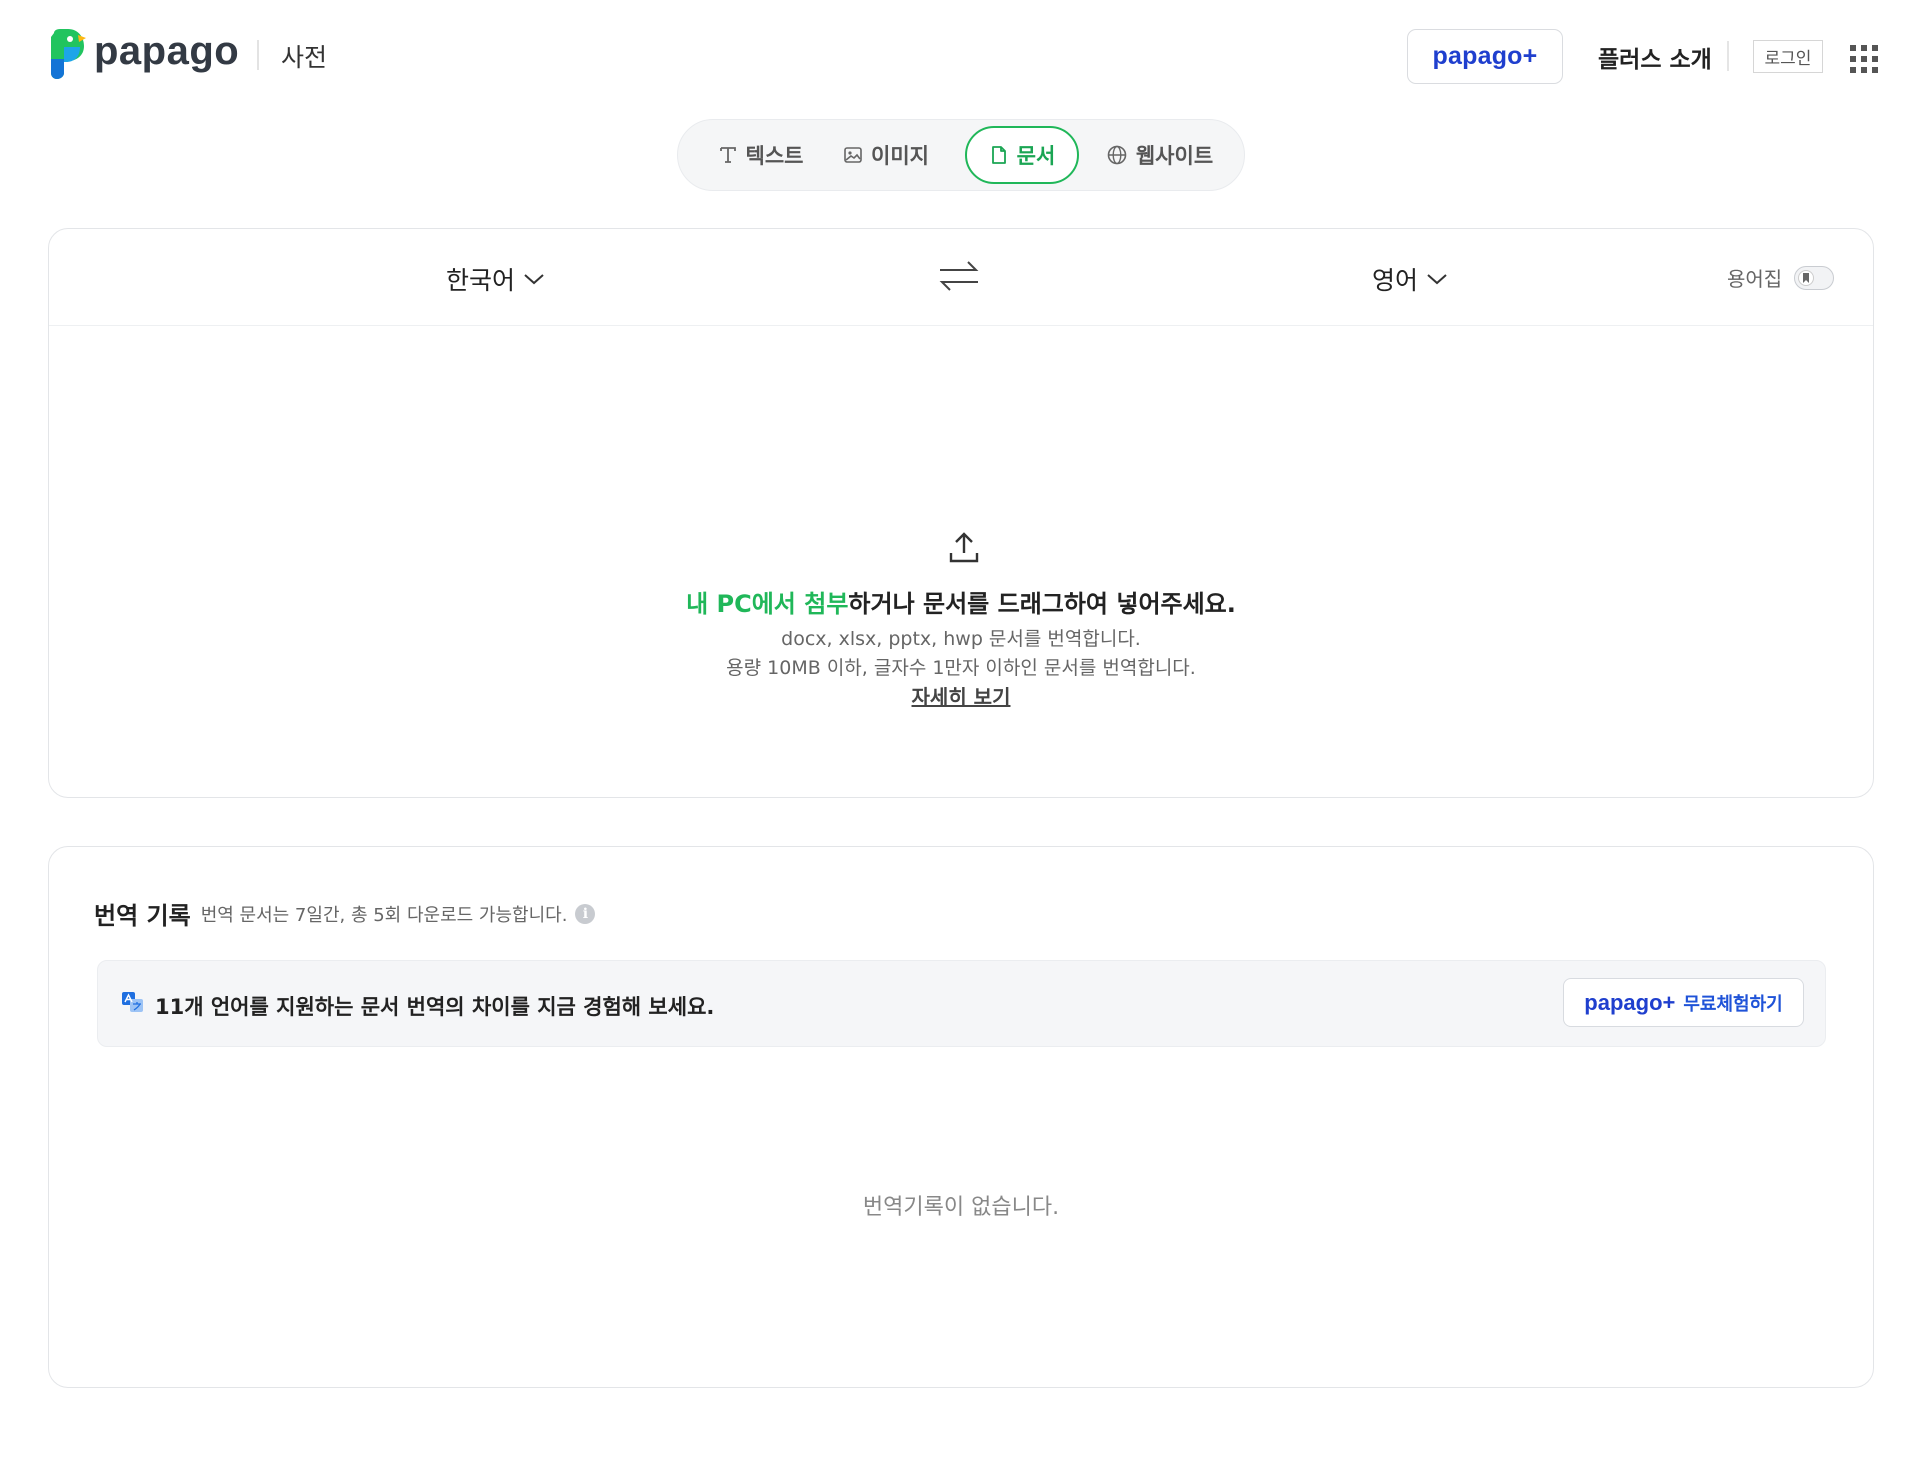 The height and width of the screenshot is (1473, 1922). Describe the element at coordinates (68, 54) in the screenshot. I see `papago-parrot-icon` at that location.